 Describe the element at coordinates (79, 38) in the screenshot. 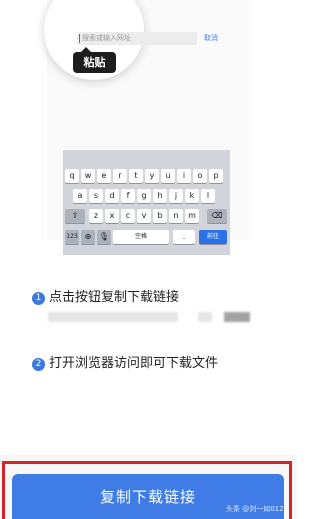

I see `text-cursor` at that location.